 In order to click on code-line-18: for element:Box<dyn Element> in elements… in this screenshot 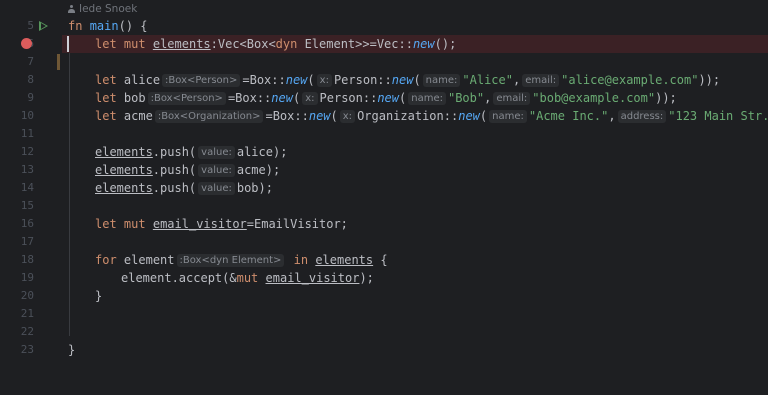, I will do `click(415, 260)`.